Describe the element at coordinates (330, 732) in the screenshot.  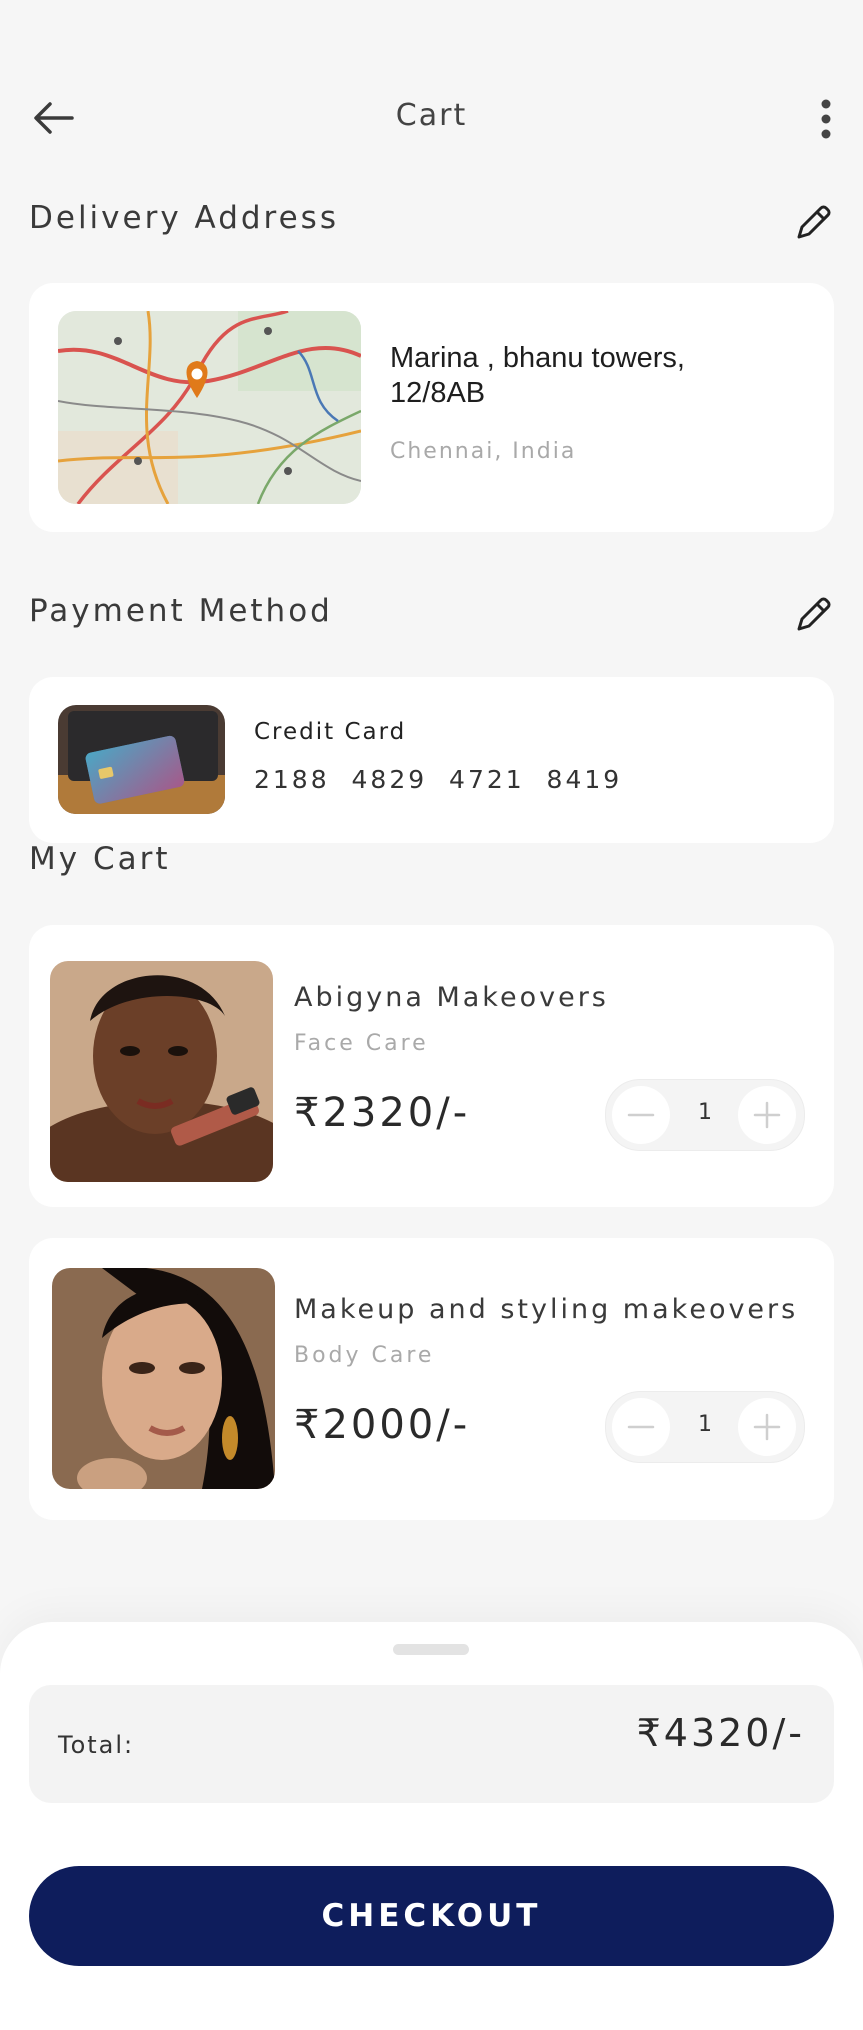
I see `card-type: Credit Card` at that location.